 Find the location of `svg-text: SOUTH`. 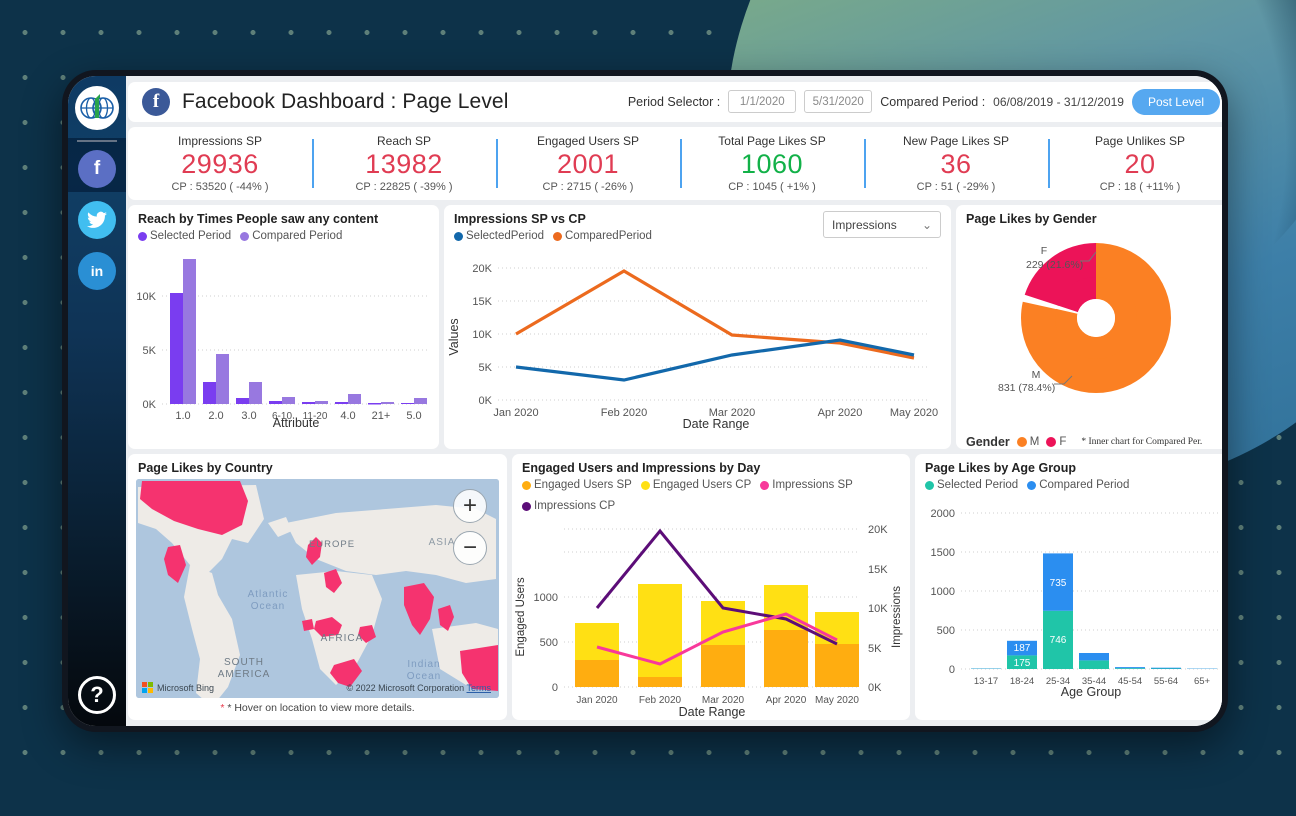

svg-text: SOUTH is located at coordinates (244, 662).